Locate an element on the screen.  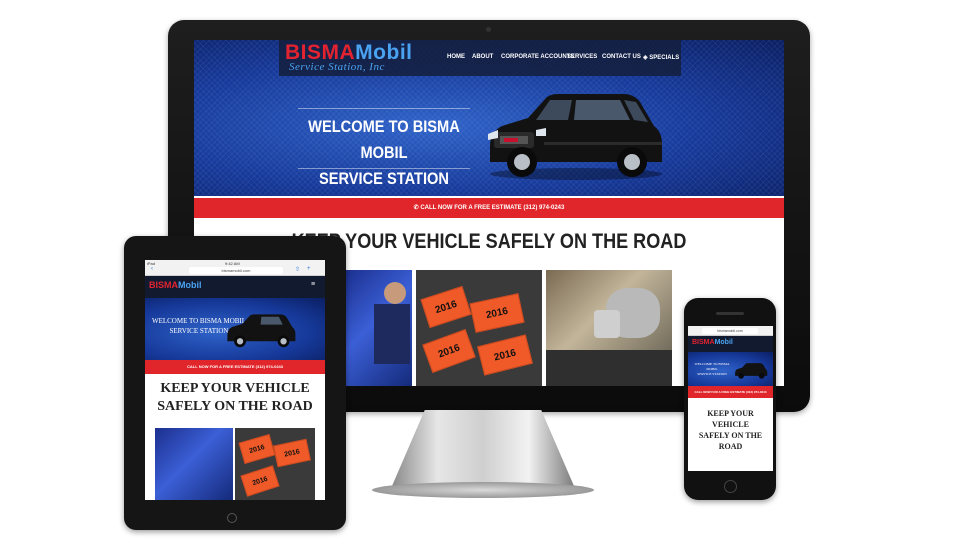
hero-title-line1: WELCOME TO BISMA MOBIL is located at coordinates (384, 139).